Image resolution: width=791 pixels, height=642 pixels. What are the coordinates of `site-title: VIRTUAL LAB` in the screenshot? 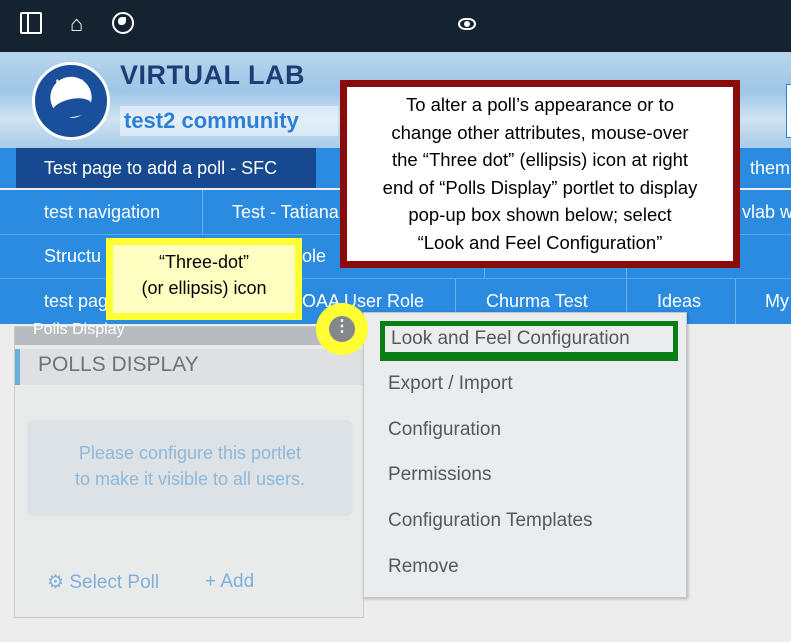 It's located at (212, 75).